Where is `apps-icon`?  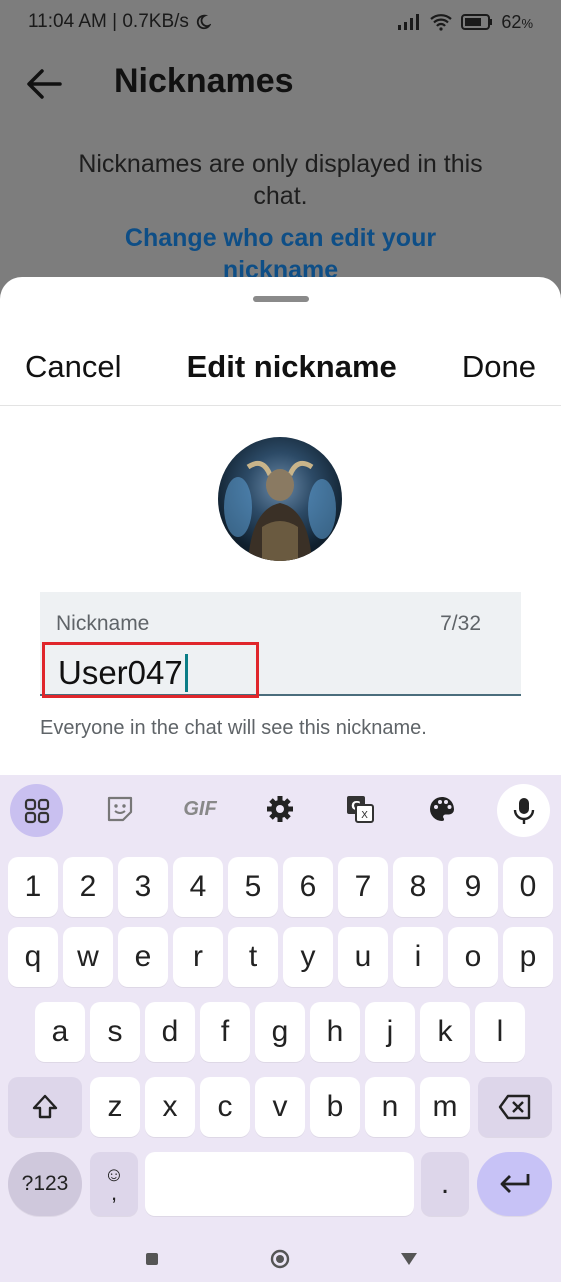 apps-icon is located at coordinates (36, 810).